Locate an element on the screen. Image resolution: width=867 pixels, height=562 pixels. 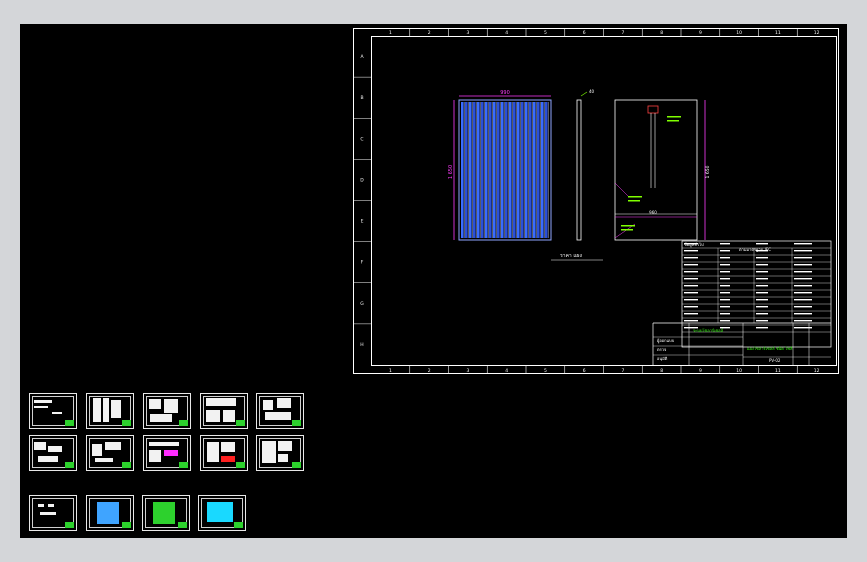
approver-label: อนุมัติ is located at coordinates (662, 359).